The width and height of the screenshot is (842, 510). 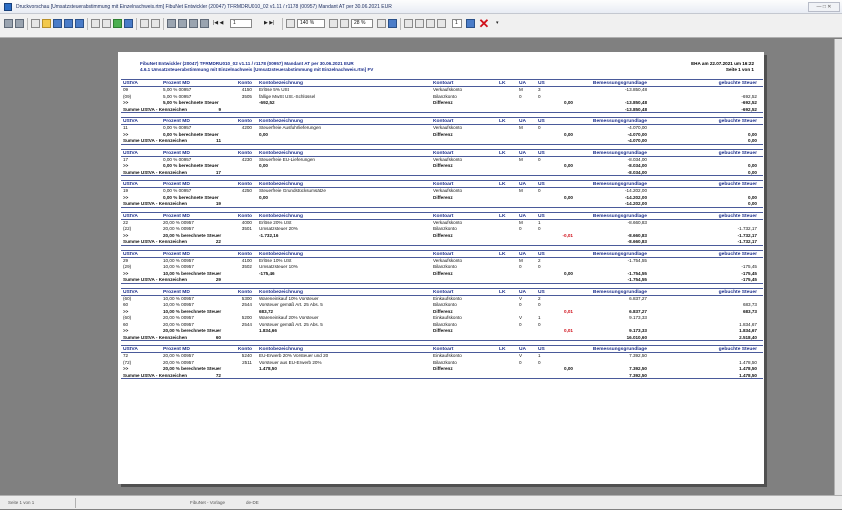 What do you see at coordinates (218, 23) in the screenshot?
I see `first-prev-page-icon: |◀ ◀` at bounding box center [218, 23].